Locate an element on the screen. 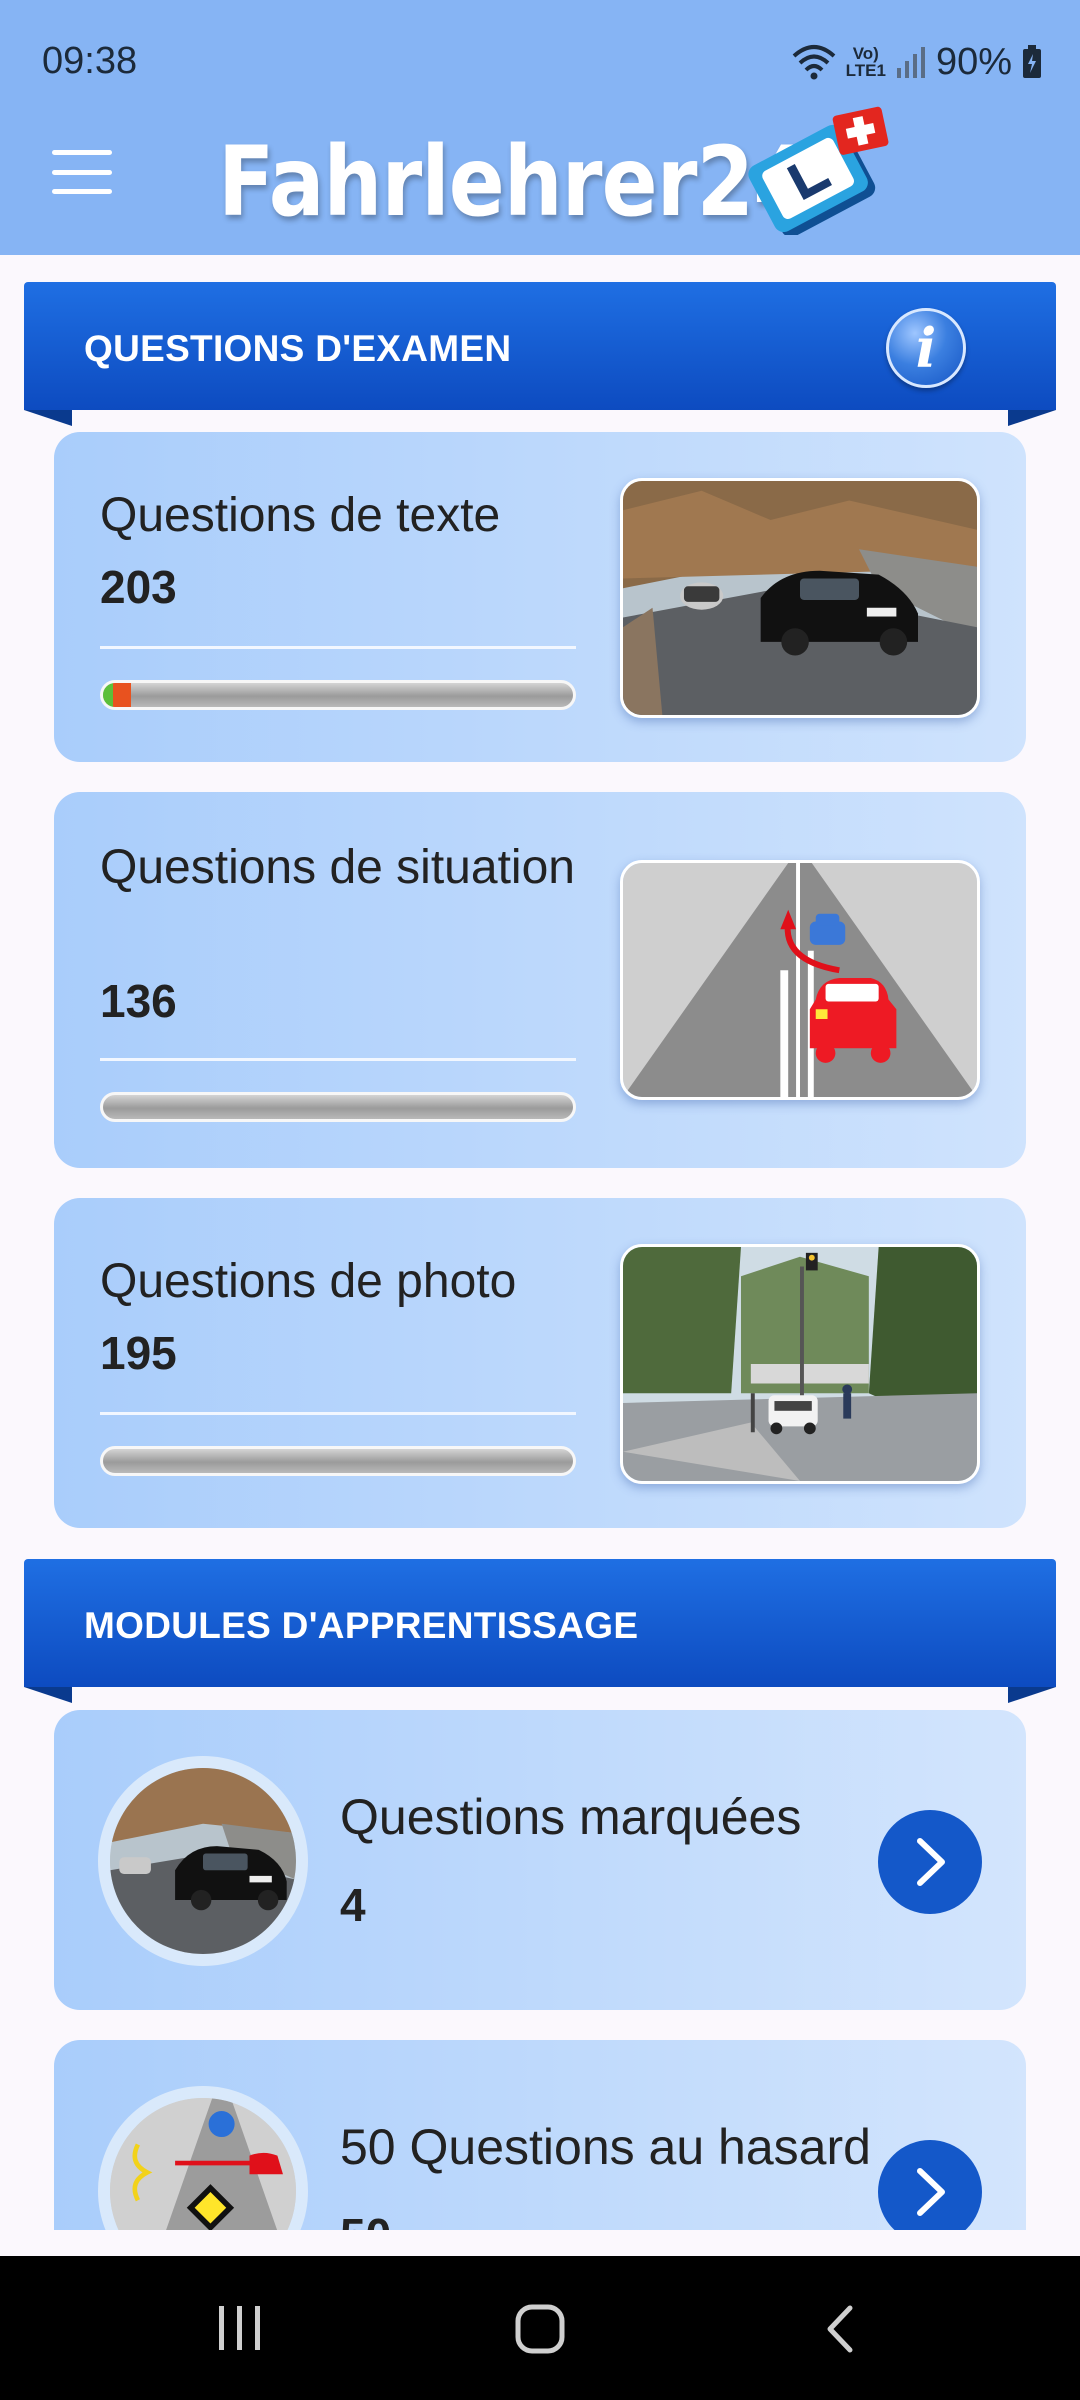 This screenshot has height=2400, width=1080. exam-section-header: QUESTIONS D'EXAMEN i is located at coordinates (540, 354).